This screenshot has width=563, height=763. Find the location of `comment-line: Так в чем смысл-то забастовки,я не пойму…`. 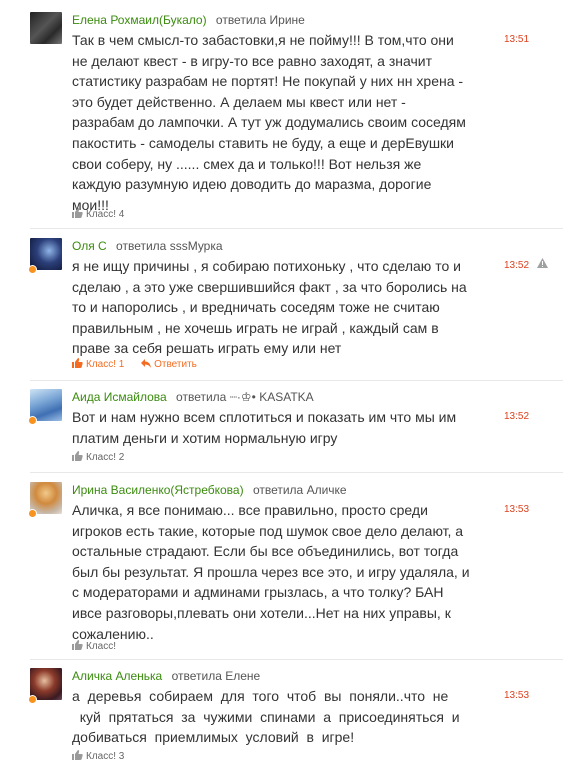

comment-line: Так в чем смысл-то забастовки,я не пойму… is located at coordinates (263, 40).